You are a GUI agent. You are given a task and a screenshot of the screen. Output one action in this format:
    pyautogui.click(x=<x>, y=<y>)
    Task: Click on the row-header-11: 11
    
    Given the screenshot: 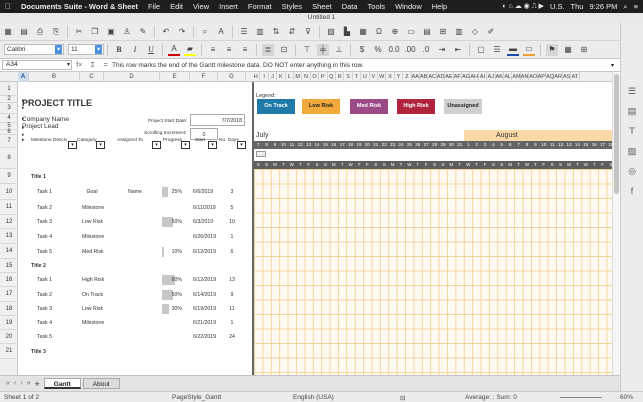 What is the action you would take?
    pyautogui.click(x=9, y=207)
    